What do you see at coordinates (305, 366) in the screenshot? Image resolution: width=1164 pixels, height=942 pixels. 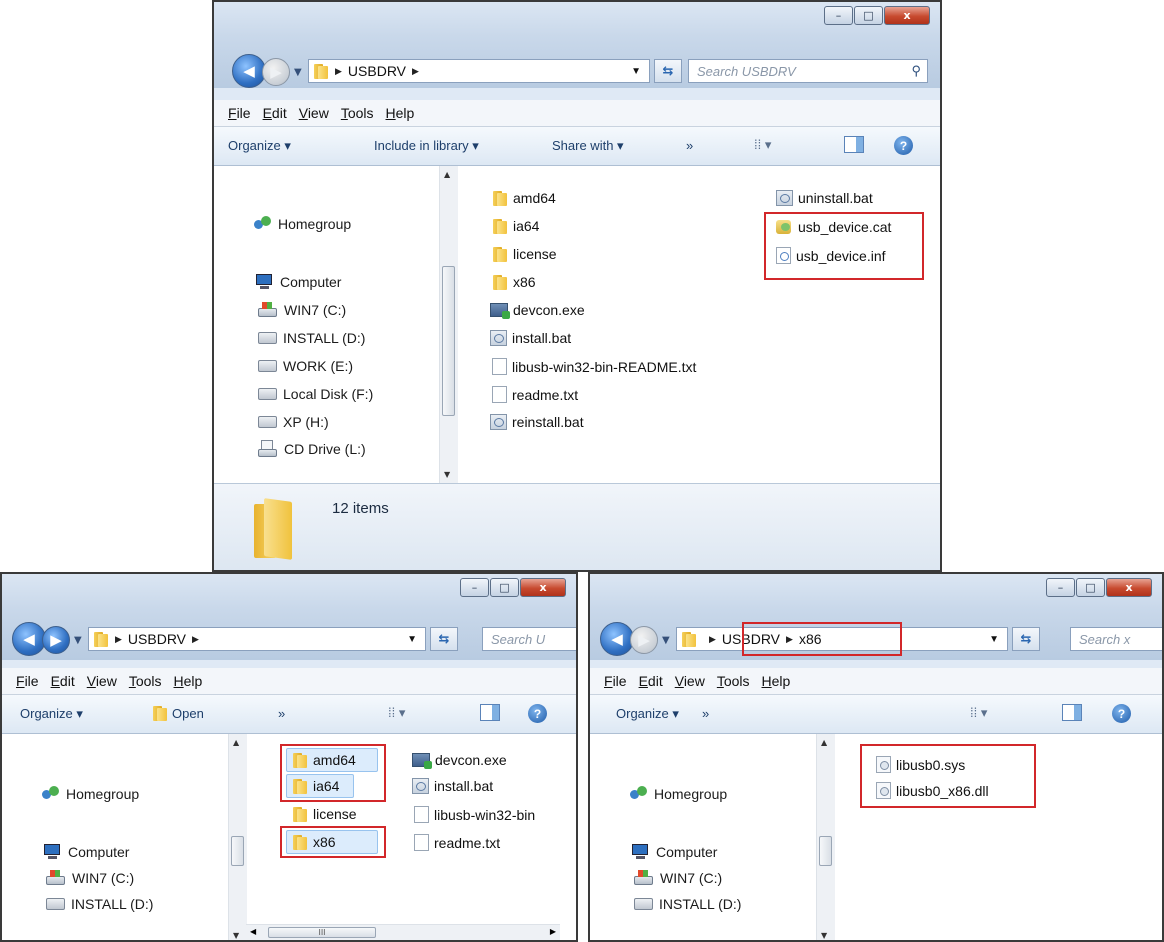 I see `nav-drive-e: WORK (E:)` at bounding box center [305, 366].